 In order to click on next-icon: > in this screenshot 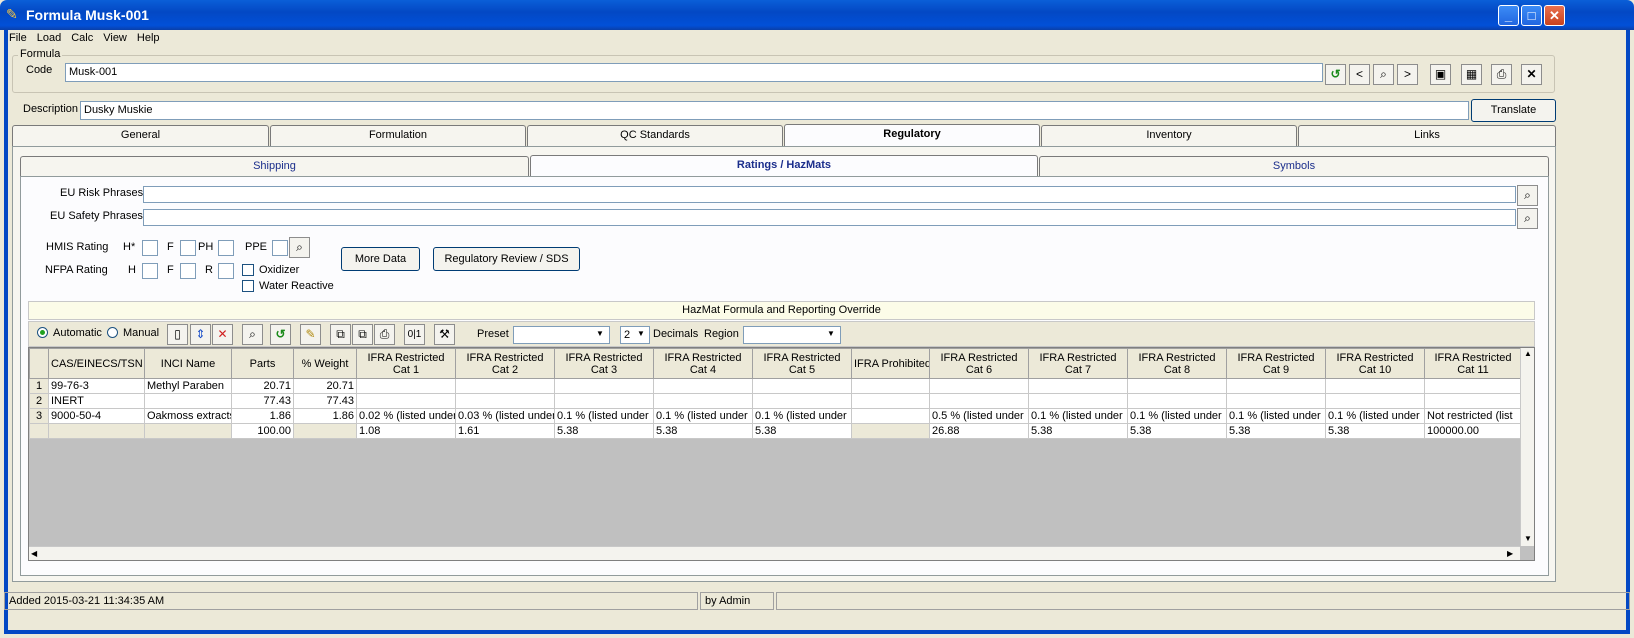, I will do `click(1407, 74)`.